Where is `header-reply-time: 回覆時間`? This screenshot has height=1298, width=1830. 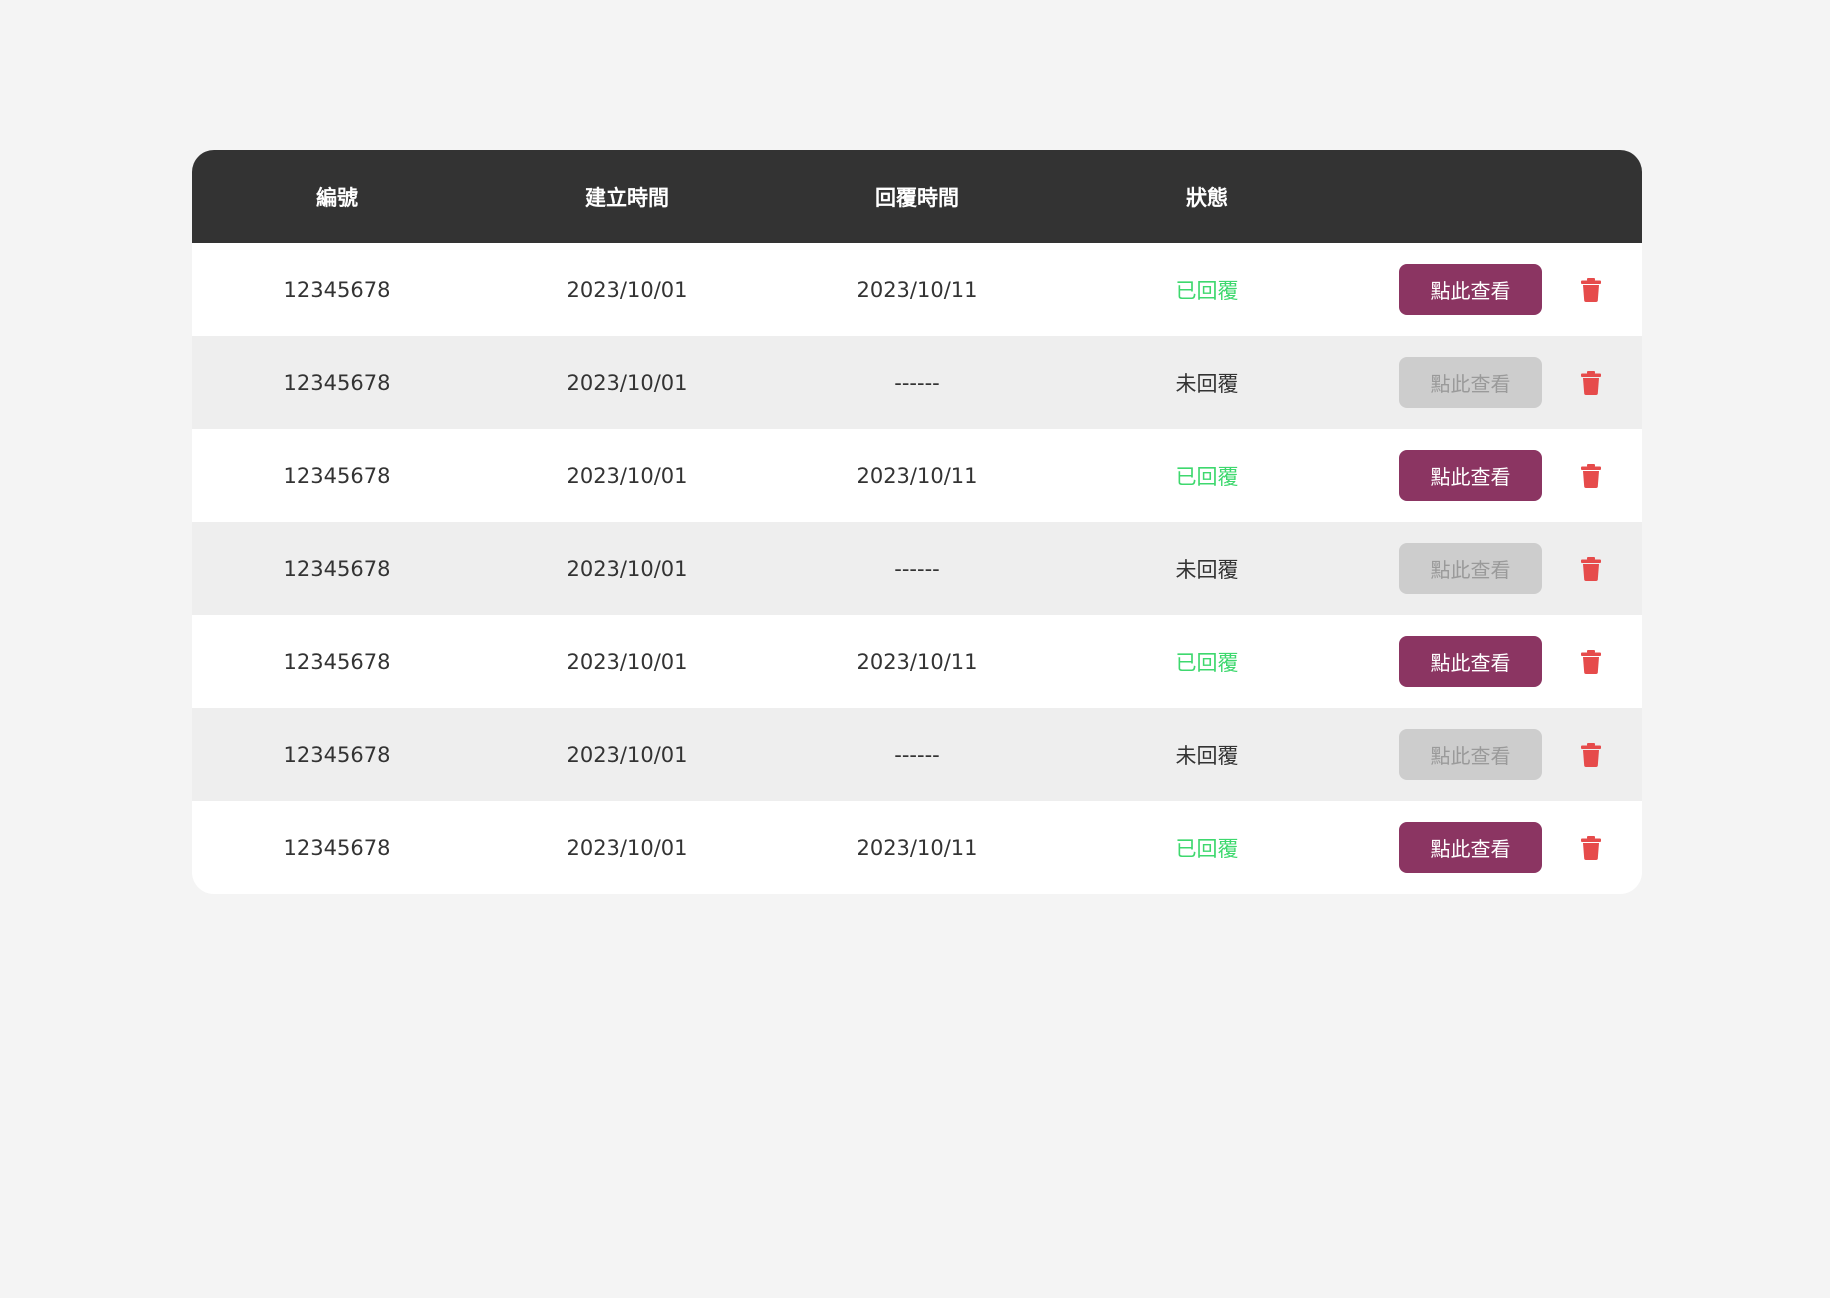 header-reply-time: 回覆時間 is located at coordinates (917, 197).